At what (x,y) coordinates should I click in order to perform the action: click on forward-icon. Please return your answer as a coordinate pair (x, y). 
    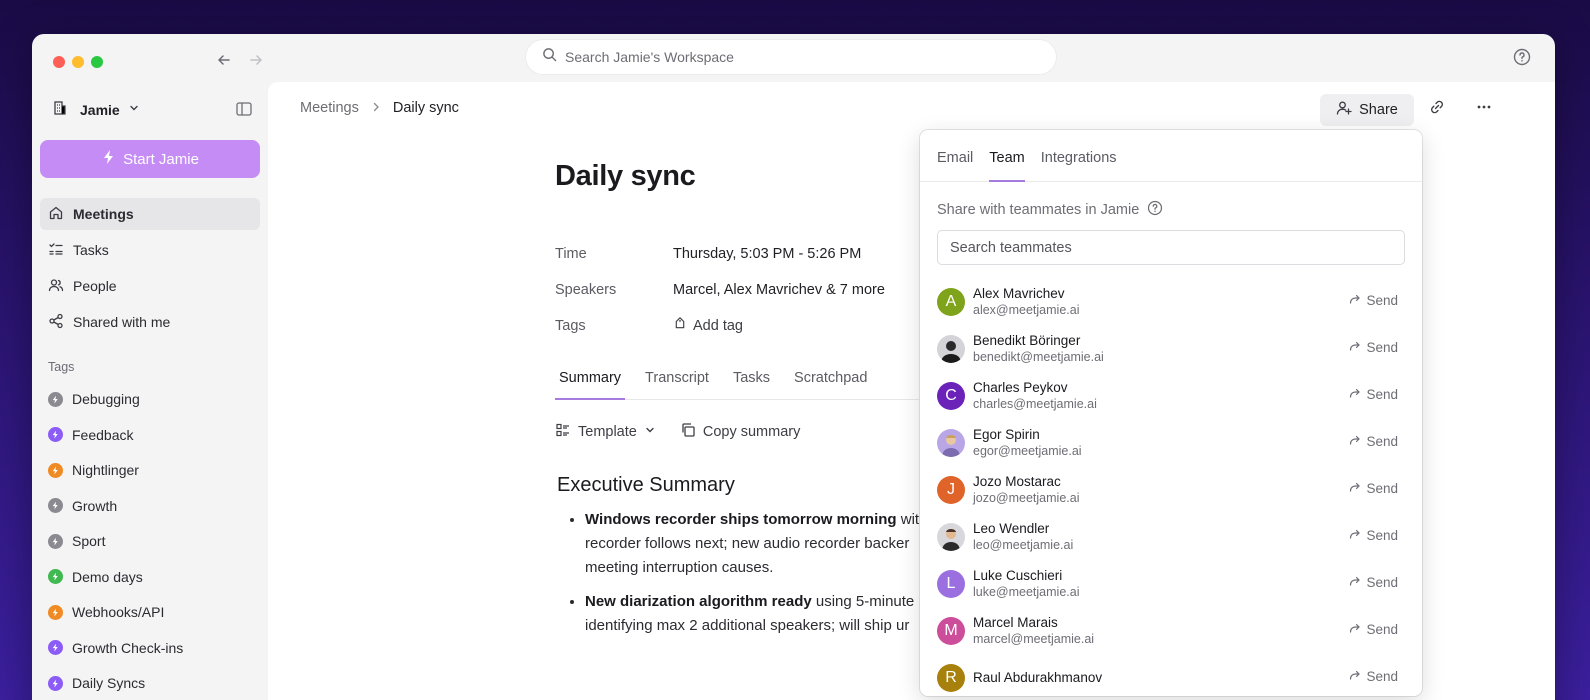
    Looking at the image, I should click on (1355, 676).